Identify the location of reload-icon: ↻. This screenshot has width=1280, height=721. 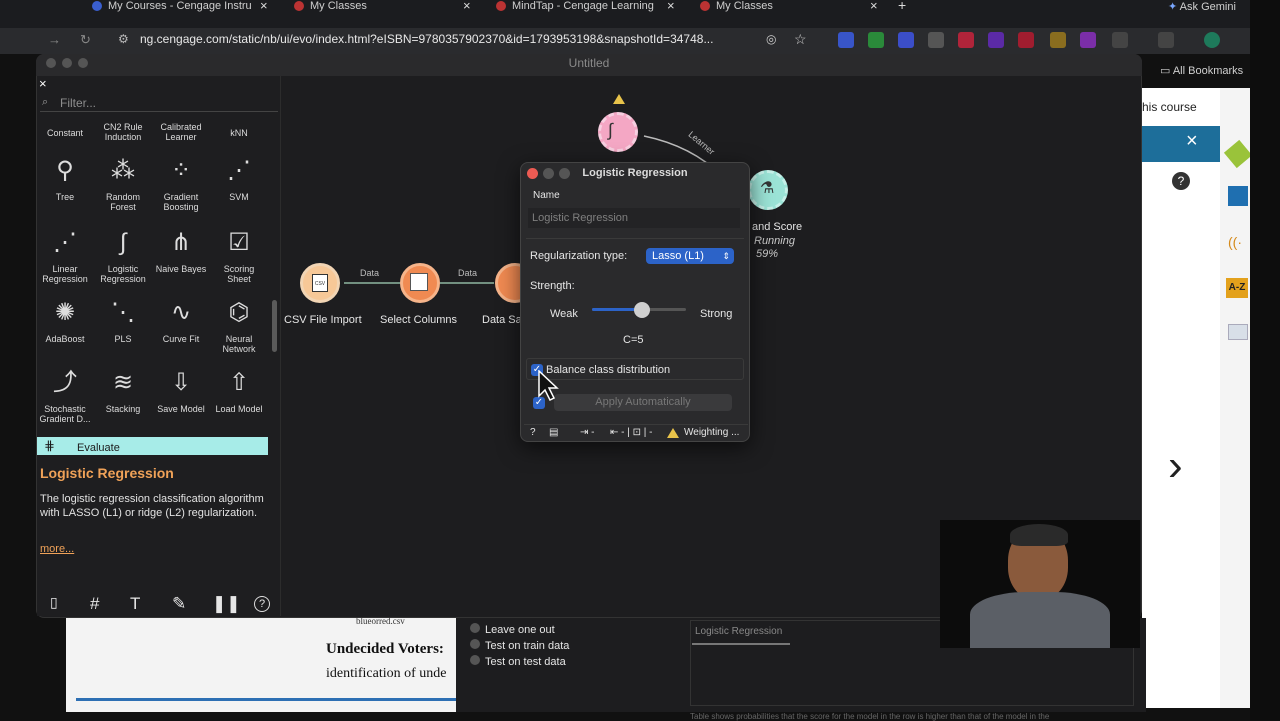
(85, 40).